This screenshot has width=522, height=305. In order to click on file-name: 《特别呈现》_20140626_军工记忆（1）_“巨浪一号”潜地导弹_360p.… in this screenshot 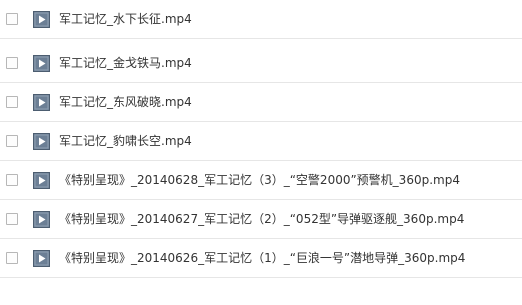, I will do `click(262, 258)`.